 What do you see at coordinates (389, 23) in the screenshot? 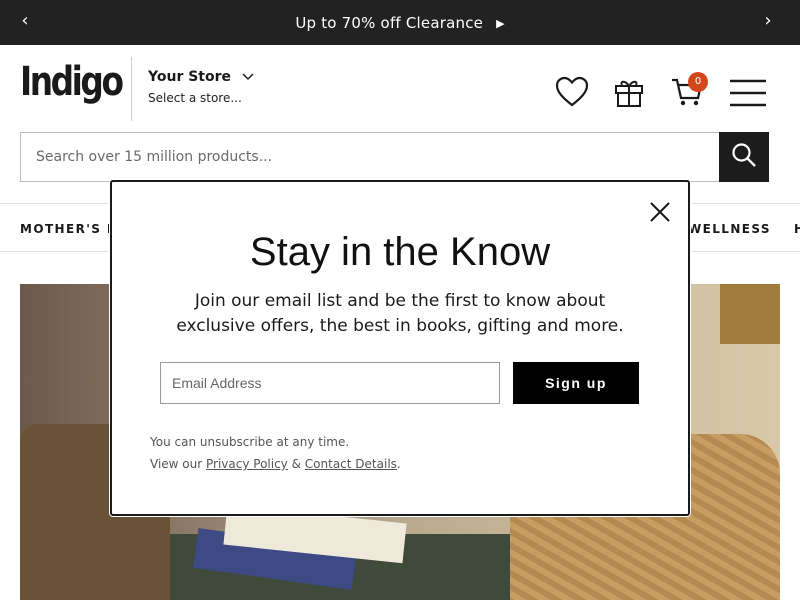
I see `promo-text: Up to 70% off Clearance` at bounding box center [389, 23].